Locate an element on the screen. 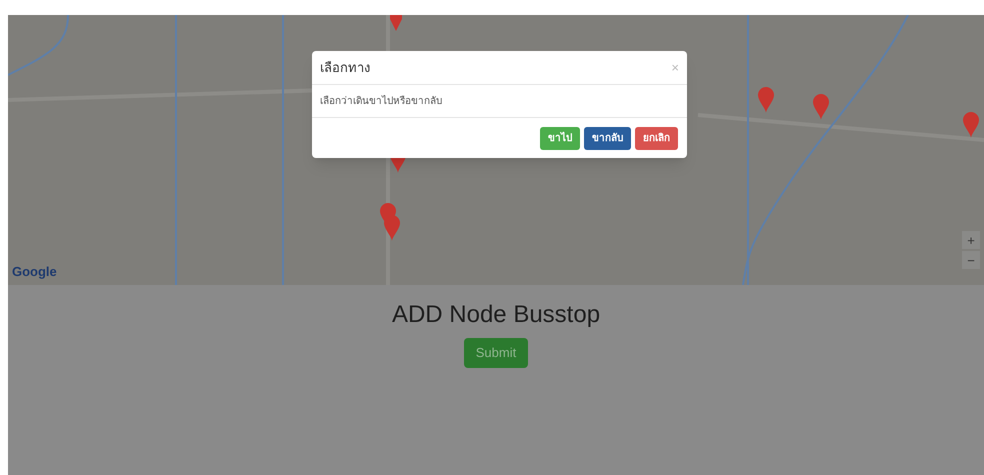 This screenshot has width=984, height=475. cancel-button: ยกเลิก is located at coordinates (656, 138).